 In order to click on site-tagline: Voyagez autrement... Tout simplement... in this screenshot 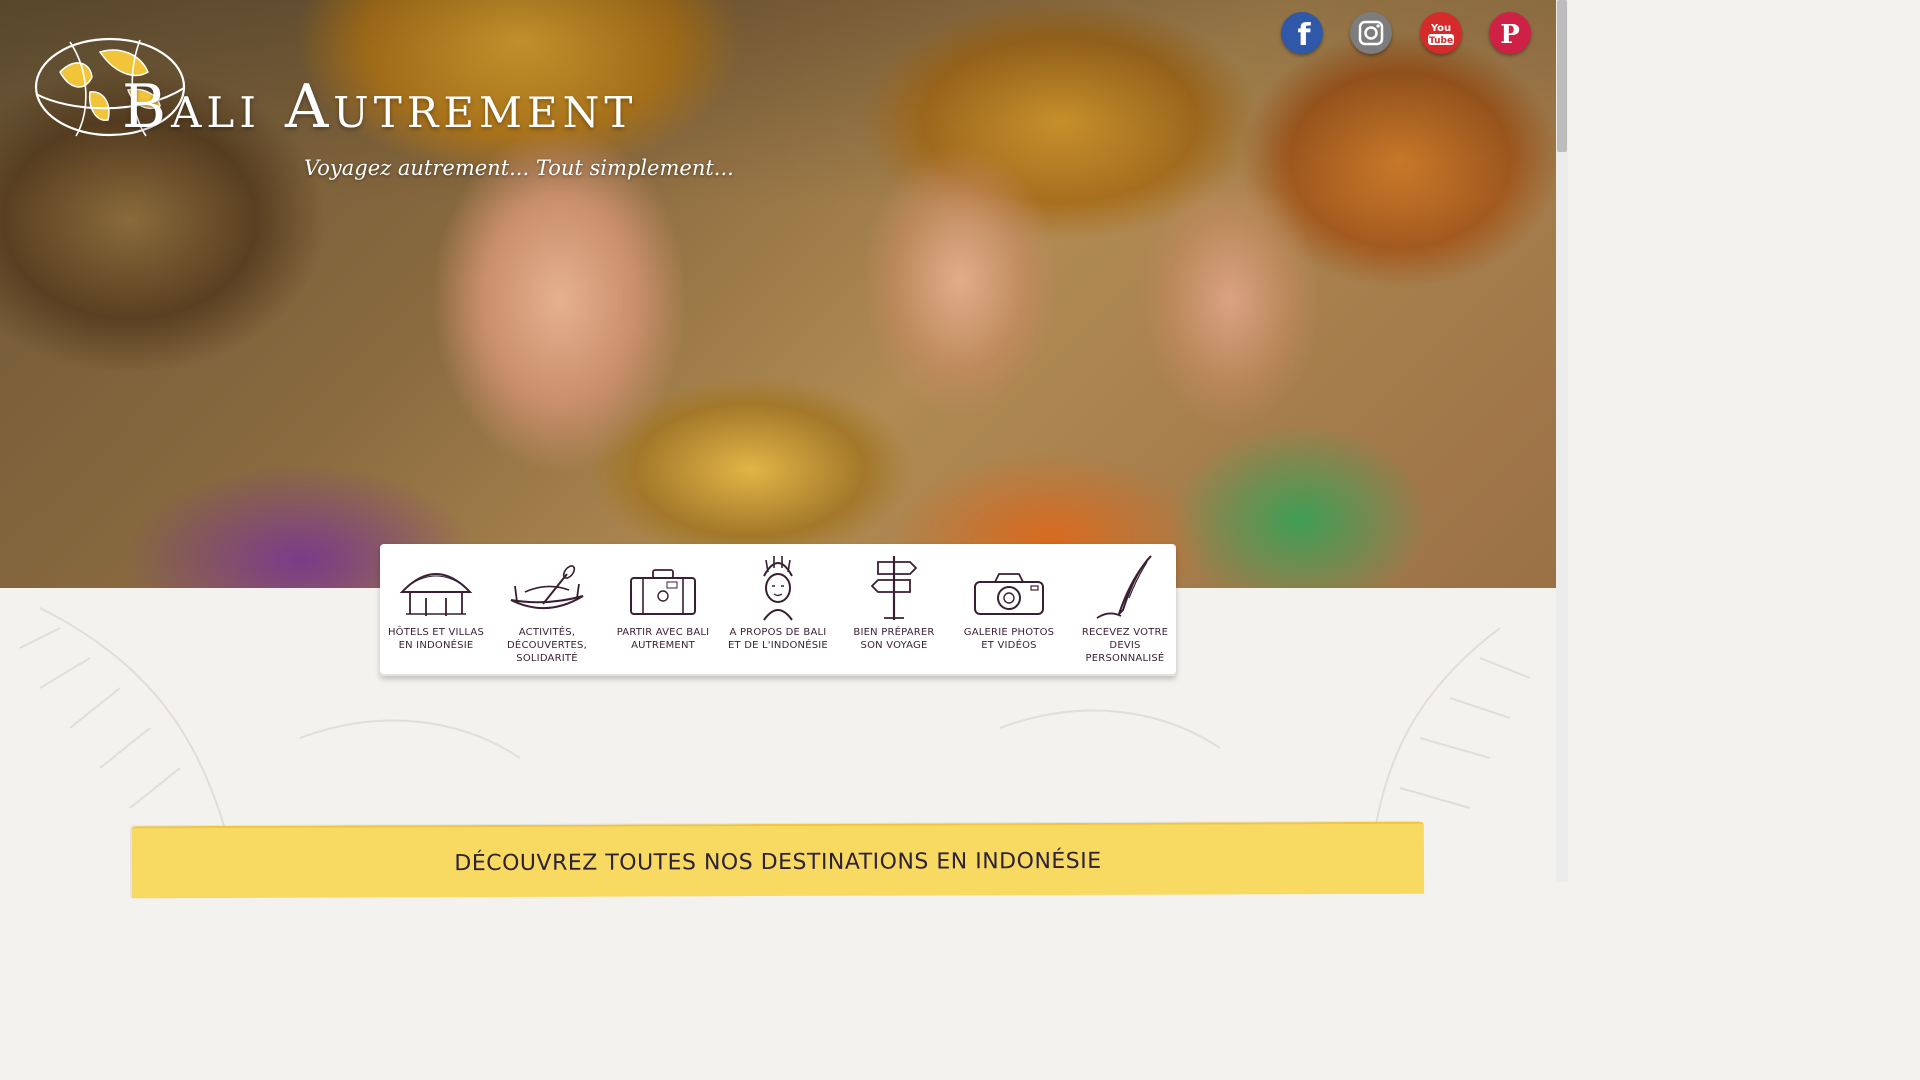, I will do `click(519, 168)`.